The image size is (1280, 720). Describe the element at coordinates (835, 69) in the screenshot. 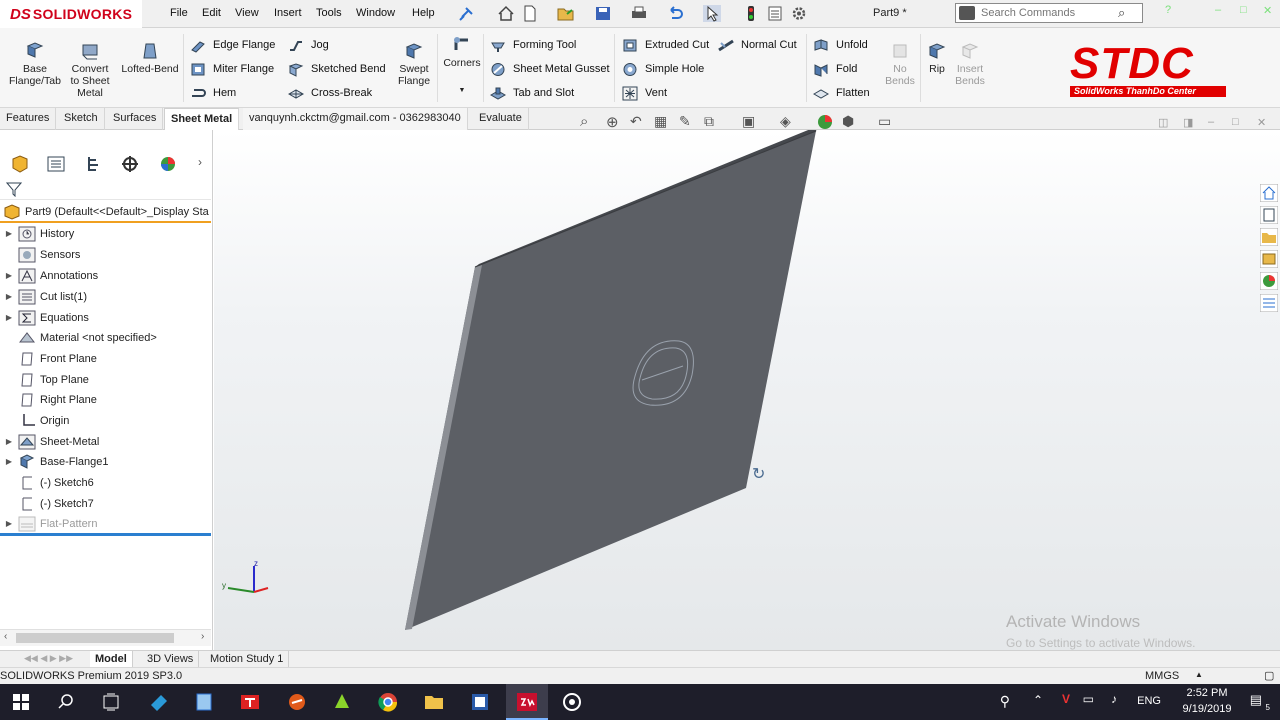

I see `fold-button: Fold` at that location.